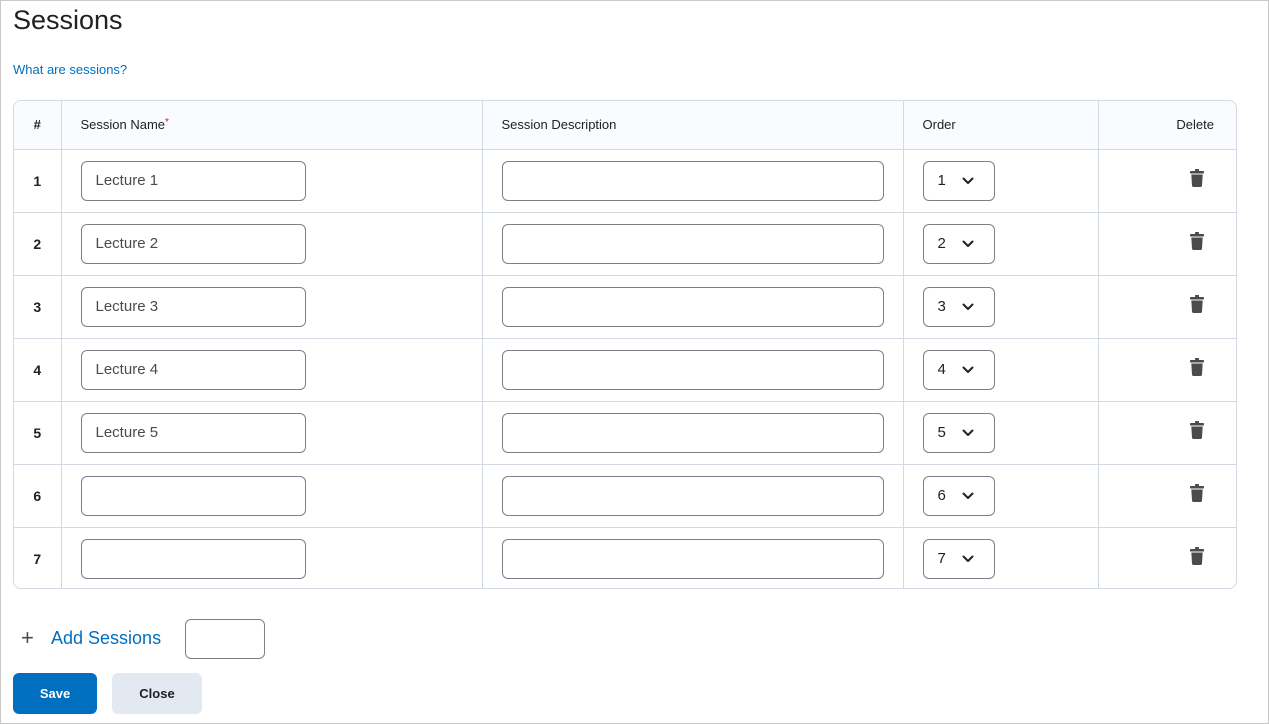 The image size is (1269, 724). I want to click on row-number: 7, so click(38, 557).